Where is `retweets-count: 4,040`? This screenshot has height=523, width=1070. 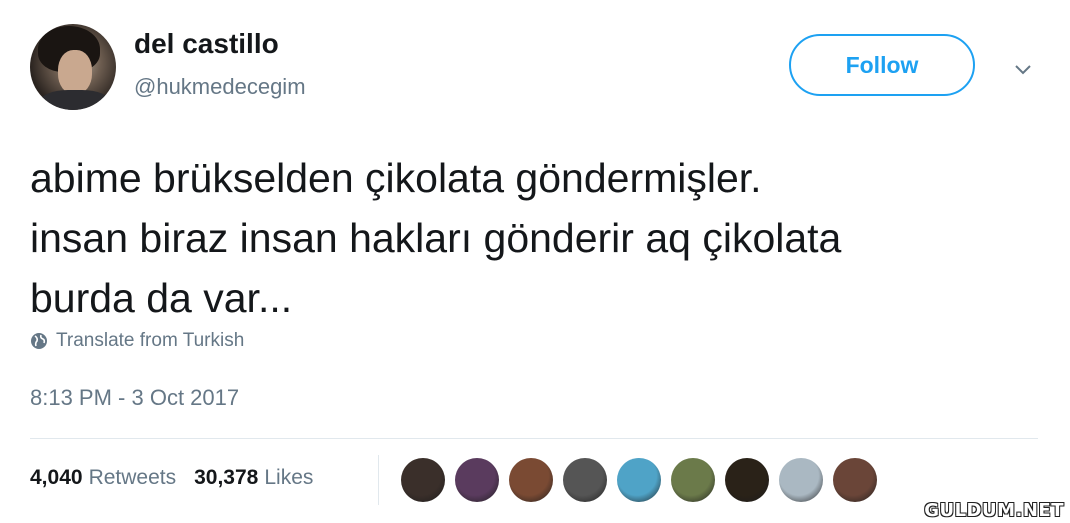
retweets-count: 4,040 is located at coordinates (56, 477).